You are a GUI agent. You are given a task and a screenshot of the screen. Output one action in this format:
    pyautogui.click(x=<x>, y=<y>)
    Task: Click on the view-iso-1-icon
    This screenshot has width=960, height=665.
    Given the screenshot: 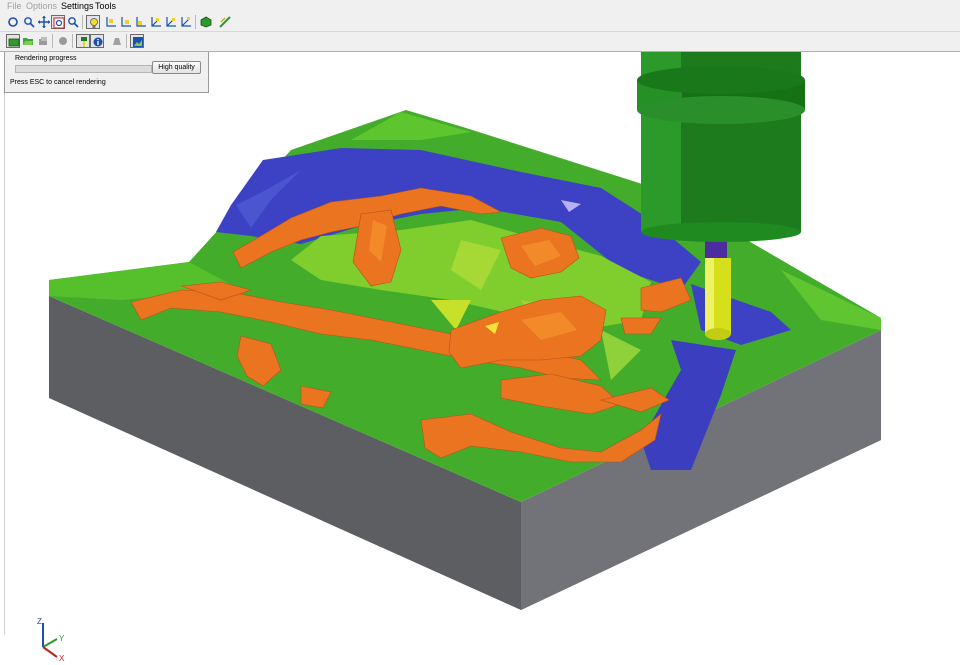 What is the action you would take?
    pyautogui.click(x=156, y=22)
    